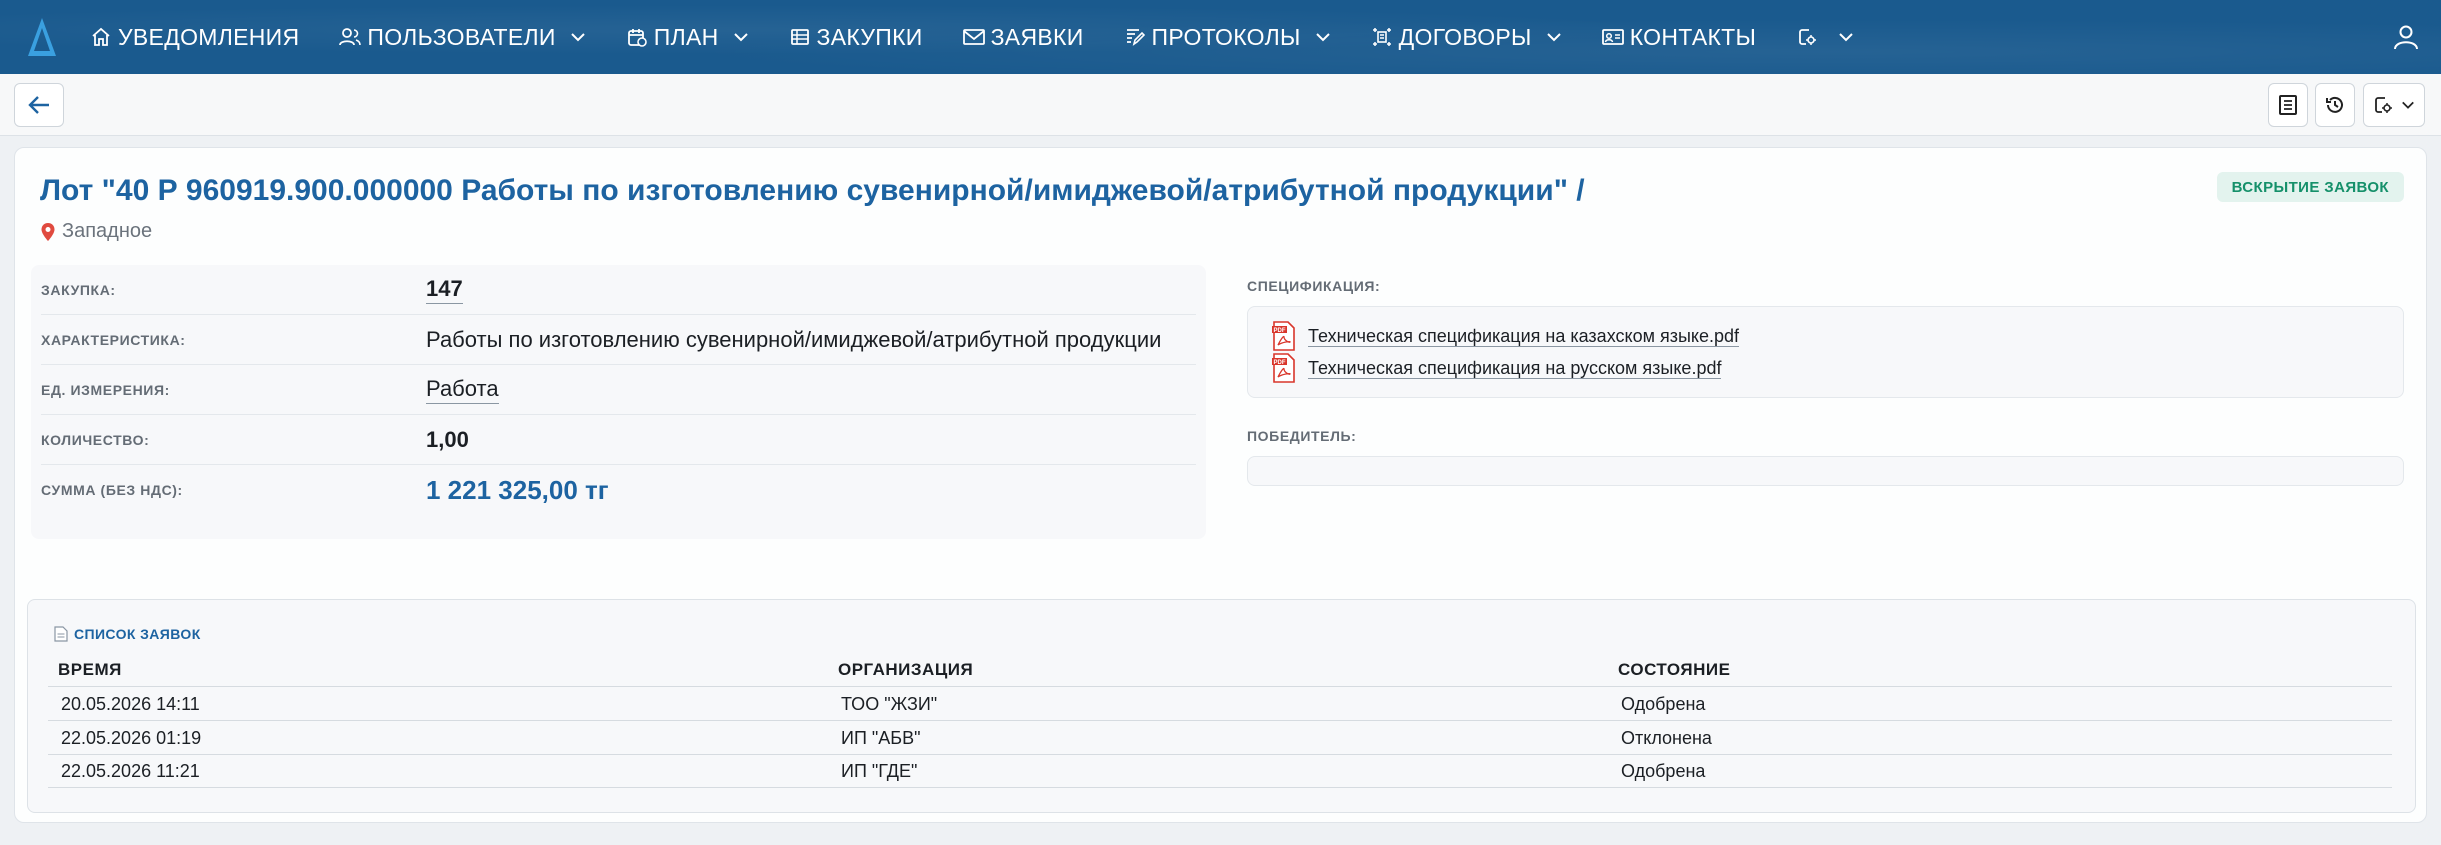 The height and width of the screenshot is (845, 2441). I want to click on region: Западное, so click(96, 231).